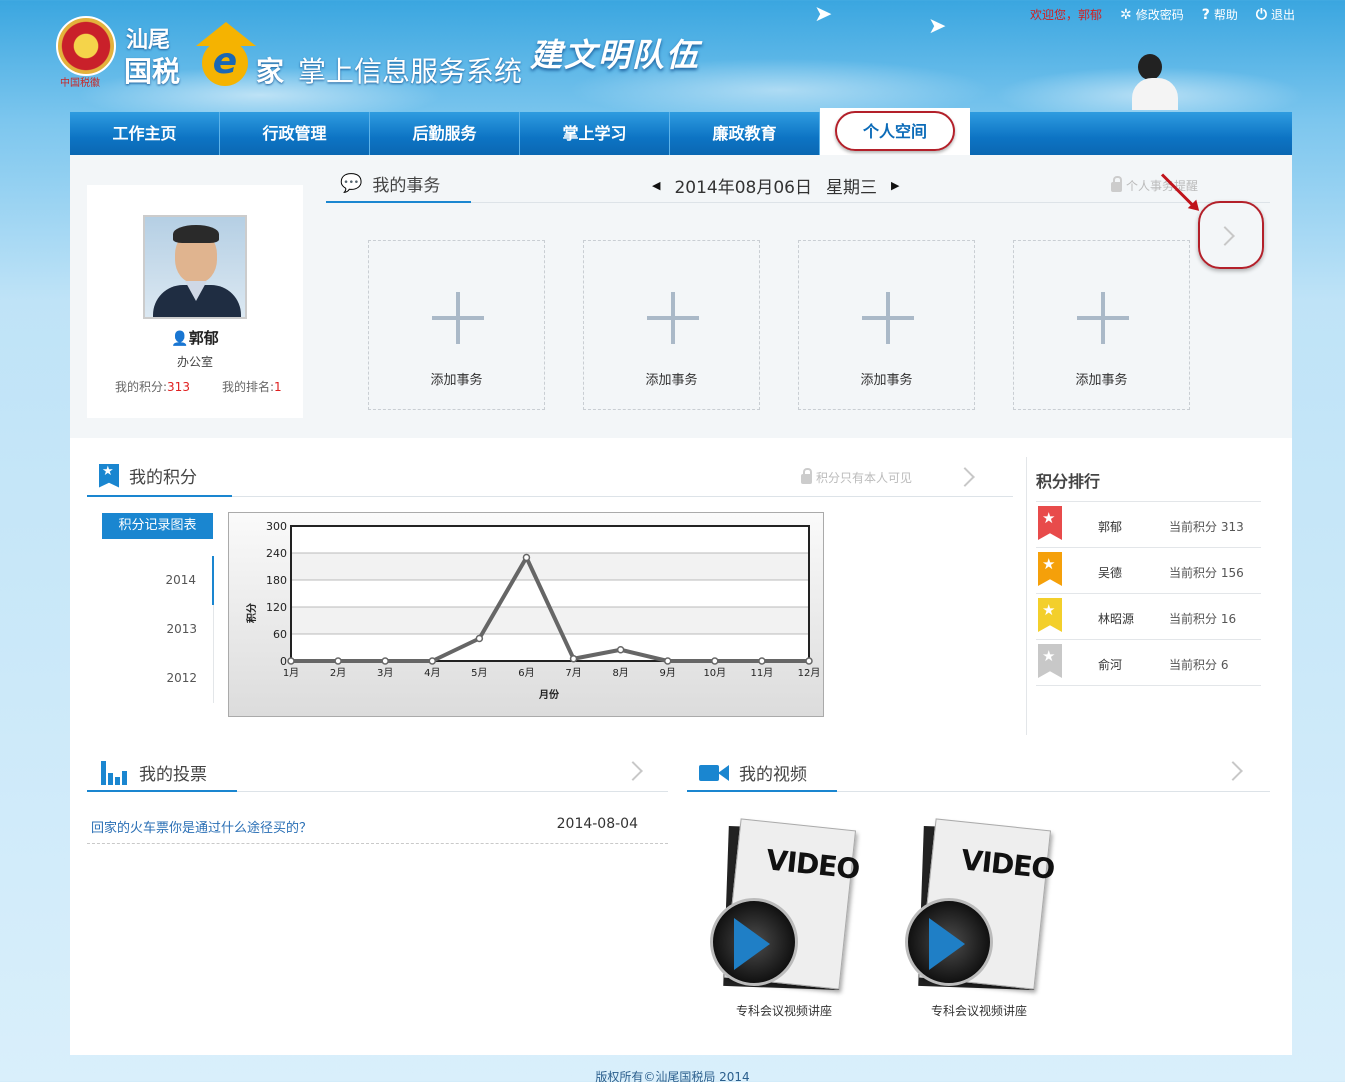  Describe the element at coordinates (295, 133) in the screenshot. I see `tab-admin: 行政管理` at that location.